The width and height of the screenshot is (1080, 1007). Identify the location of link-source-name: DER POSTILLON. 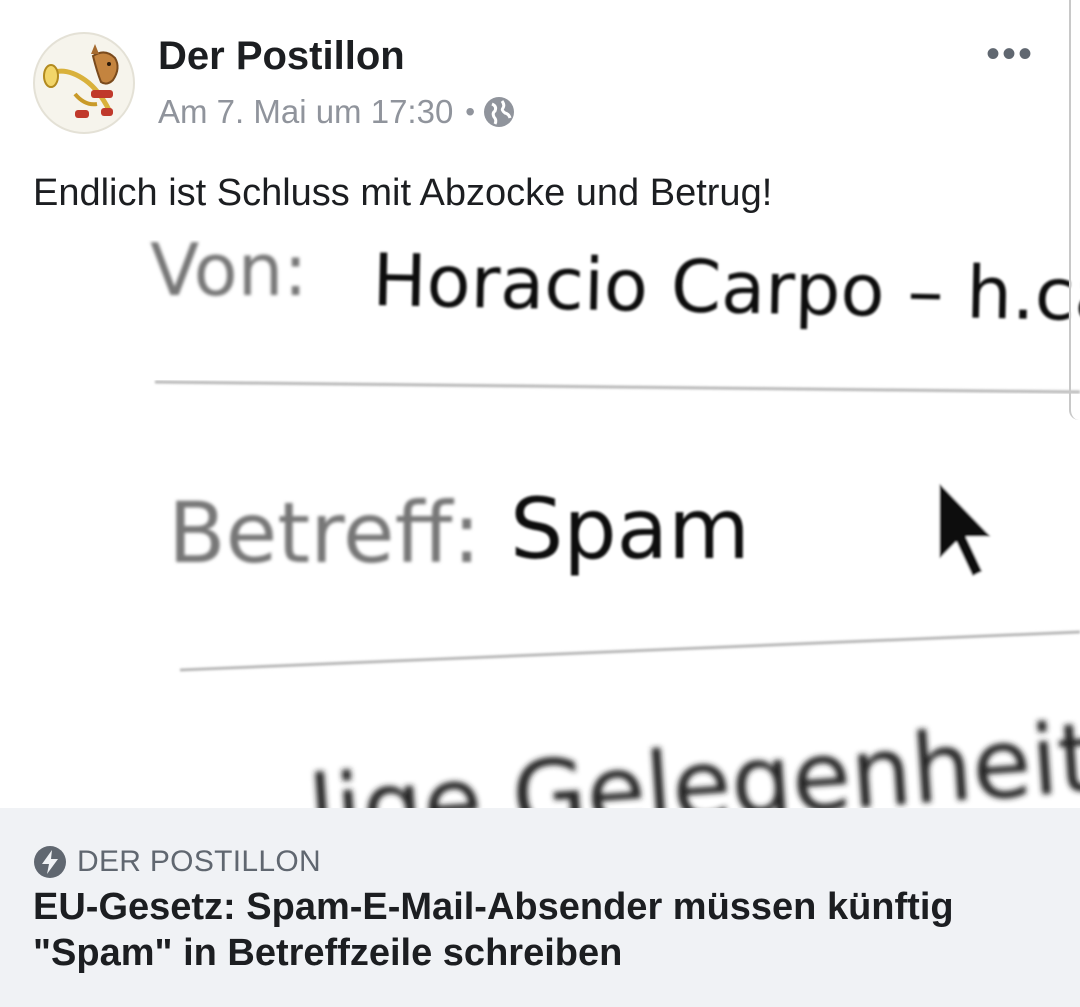
(199, 861).